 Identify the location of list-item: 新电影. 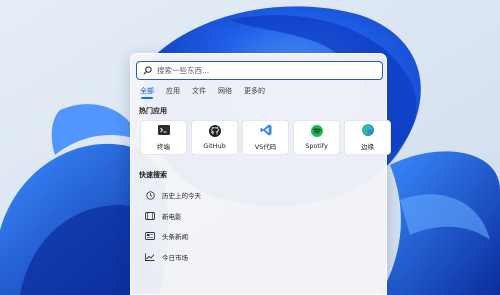
(260, 216).